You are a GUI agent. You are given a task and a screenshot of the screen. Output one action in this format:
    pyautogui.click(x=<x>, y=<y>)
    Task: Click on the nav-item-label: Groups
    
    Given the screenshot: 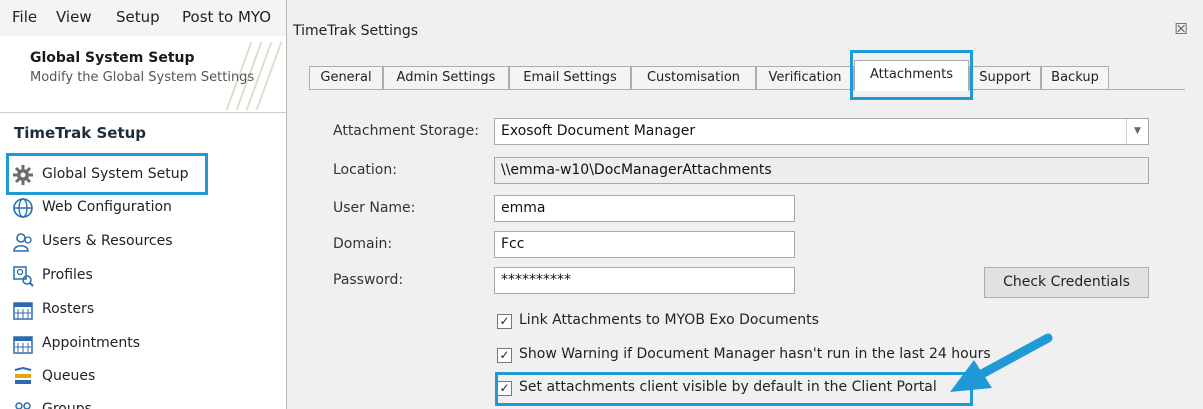 What is the action you would take?
    pyautogui.click(x=67, y=405)
    